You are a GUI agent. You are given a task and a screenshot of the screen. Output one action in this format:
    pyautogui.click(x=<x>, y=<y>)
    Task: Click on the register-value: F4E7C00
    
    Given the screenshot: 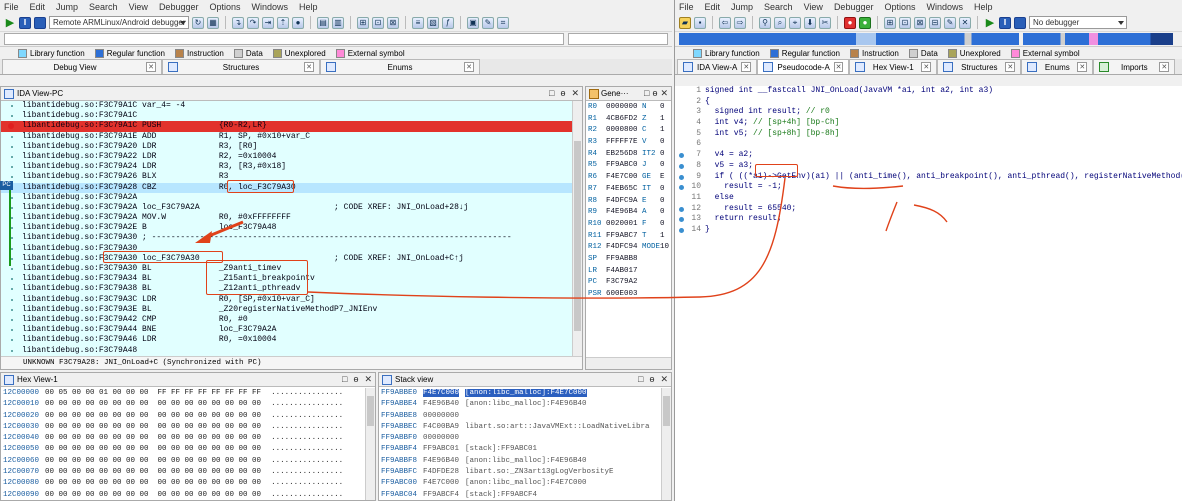 What is the action you would take?
    pyautogui.click(x=624, y=178)
    